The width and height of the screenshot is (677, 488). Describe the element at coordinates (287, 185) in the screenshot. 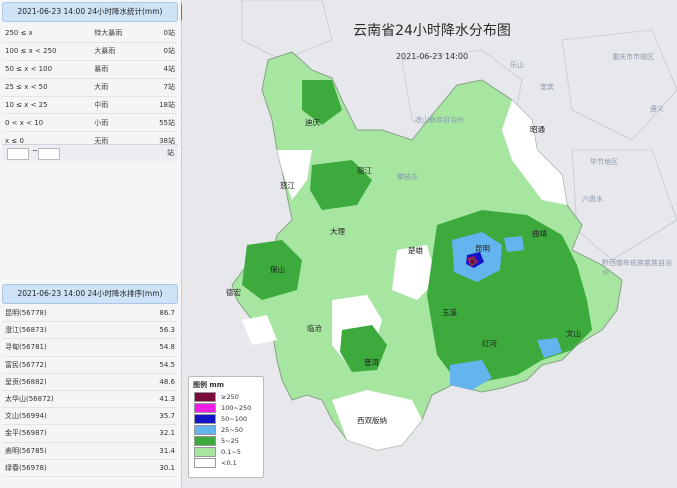

I see `place-label: 怒江` at that location.